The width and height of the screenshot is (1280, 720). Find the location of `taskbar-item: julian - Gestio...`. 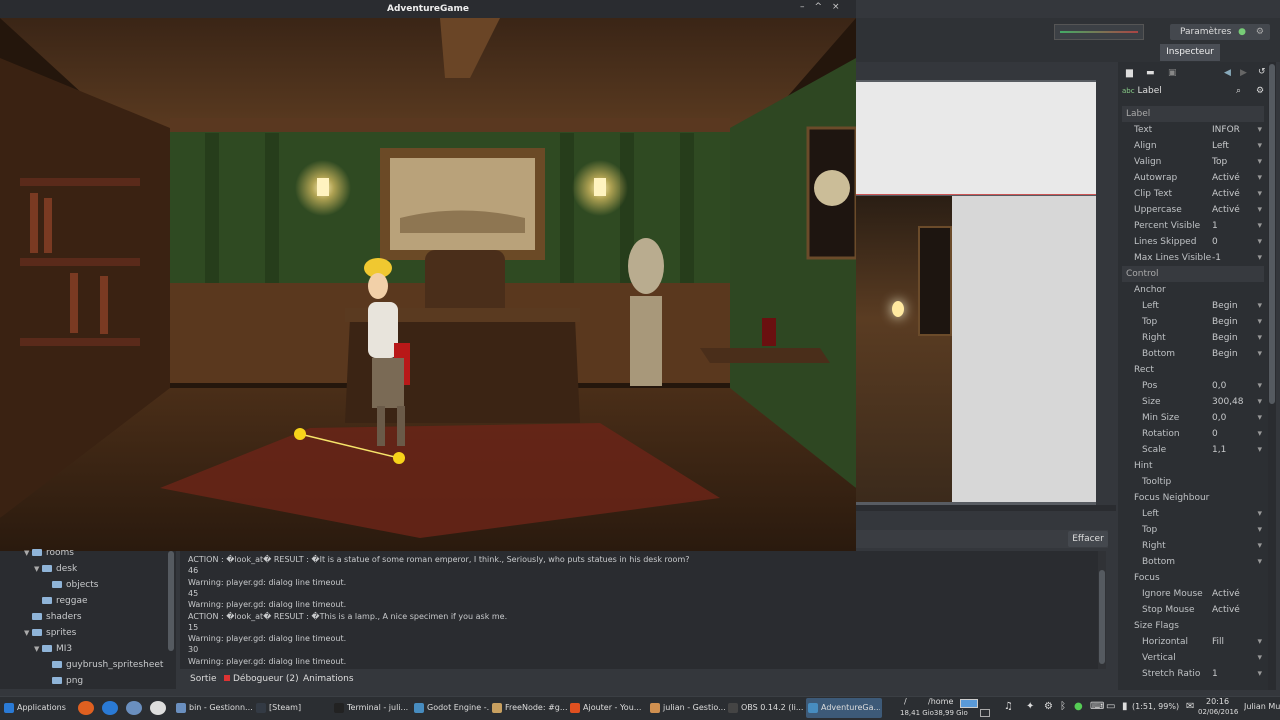

taskbar-item: julian - Gestio... is located at coordinates (688, 708).